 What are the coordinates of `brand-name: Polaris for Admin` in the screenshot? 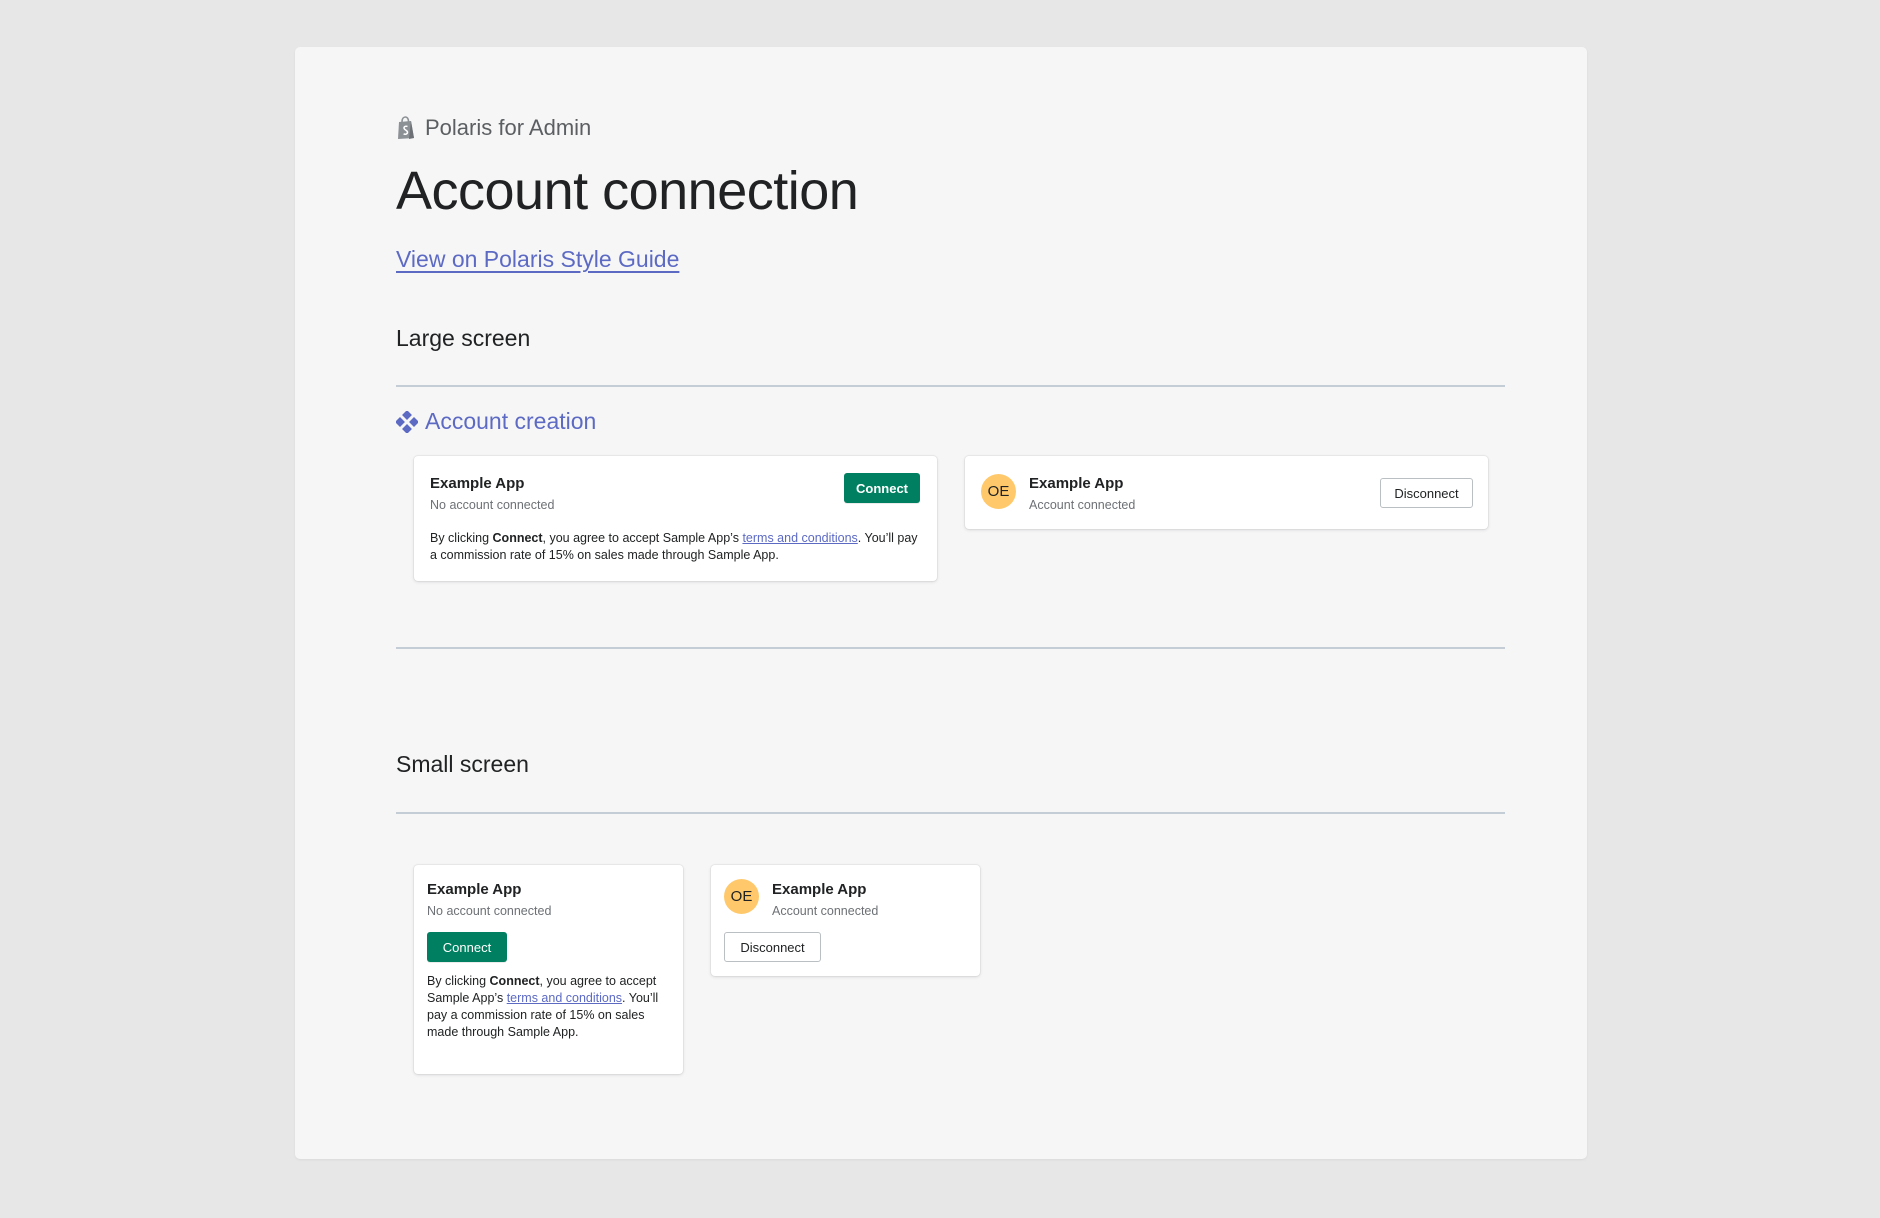 It's located at (508, 127).